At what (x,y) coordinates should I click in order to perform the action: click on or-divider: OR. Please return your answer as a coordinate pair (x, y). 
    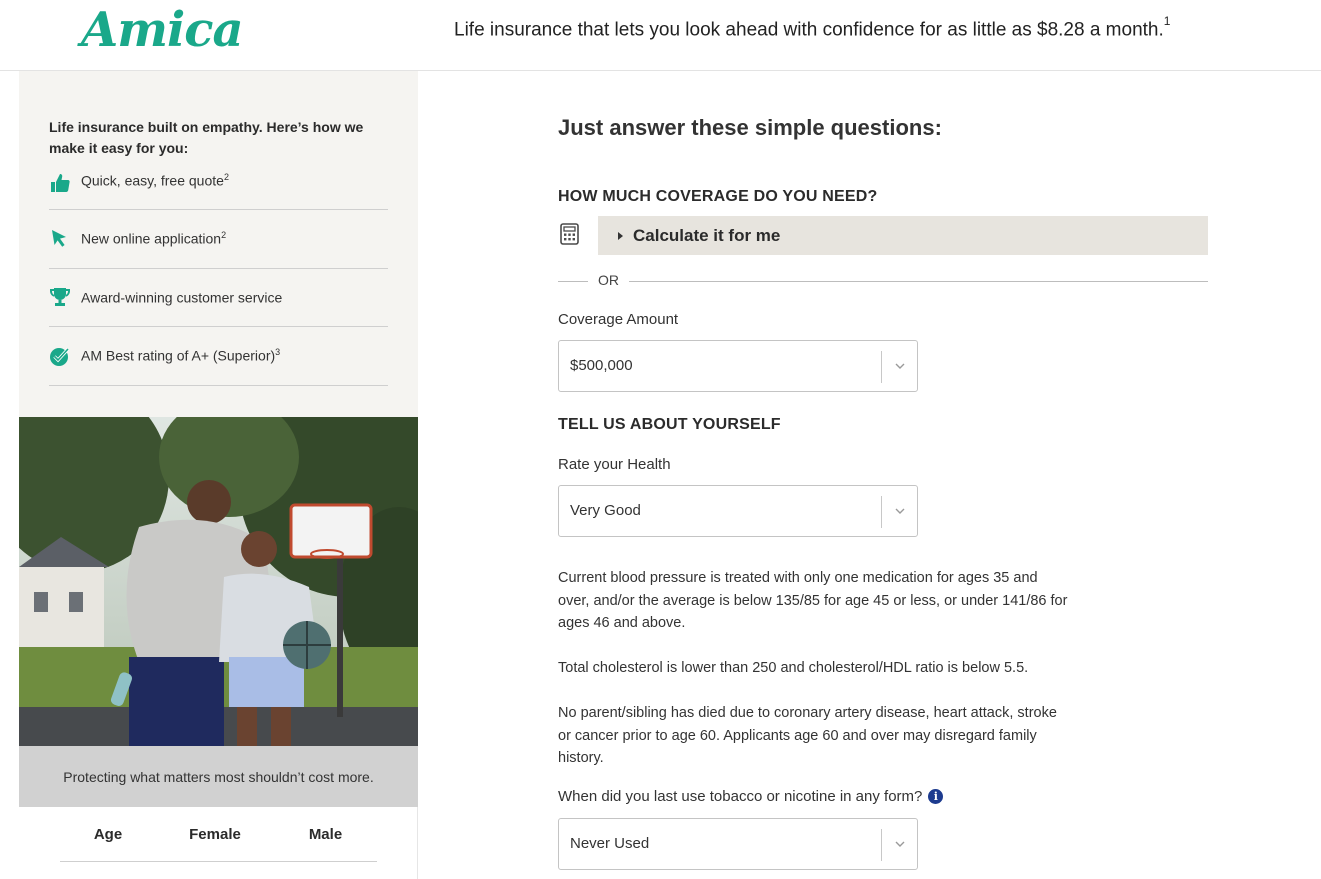
    Looking at the image, I should click on (883, 281).